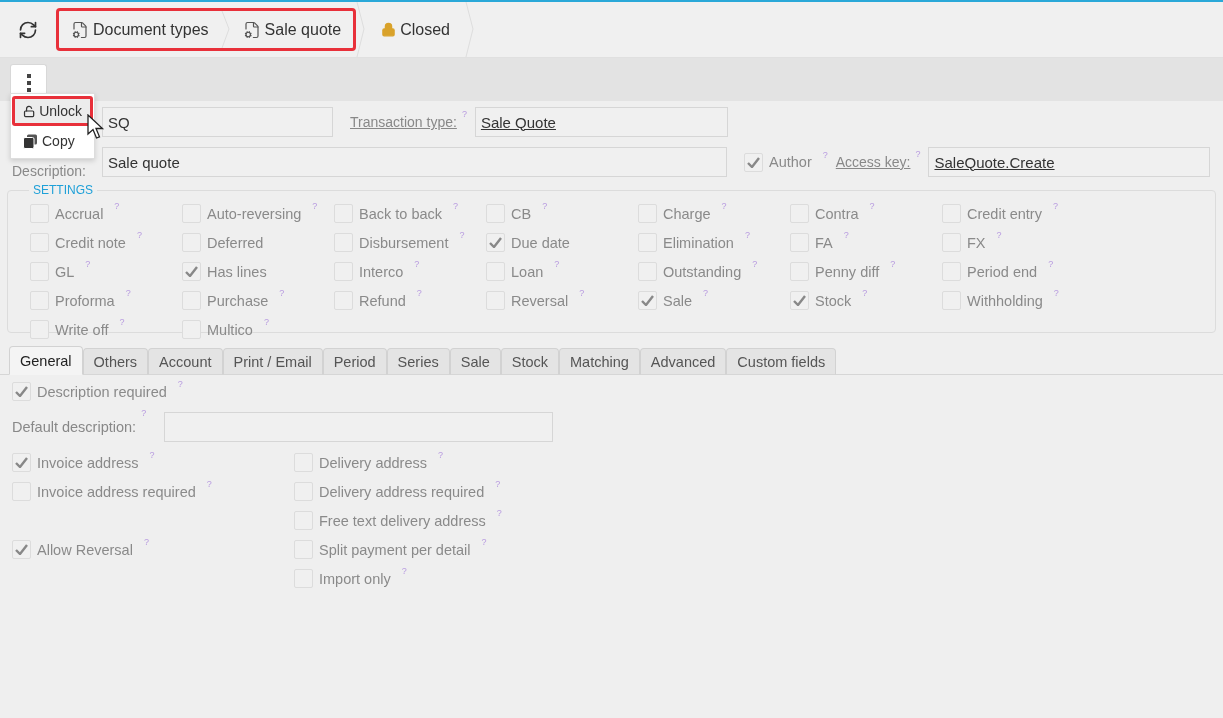 The image size is (1223, 718). Describe the element at coordinates (475, 361) in the screenshot. I see `tab: Sale` at that location.